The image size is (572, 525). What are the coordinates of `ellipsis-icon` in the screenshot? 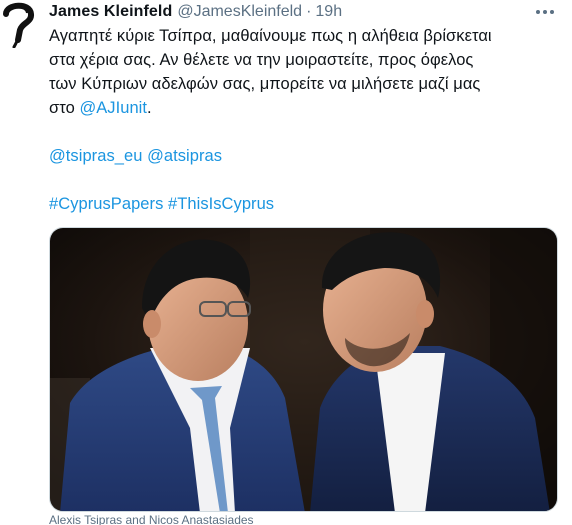 It's located at (545, 12).